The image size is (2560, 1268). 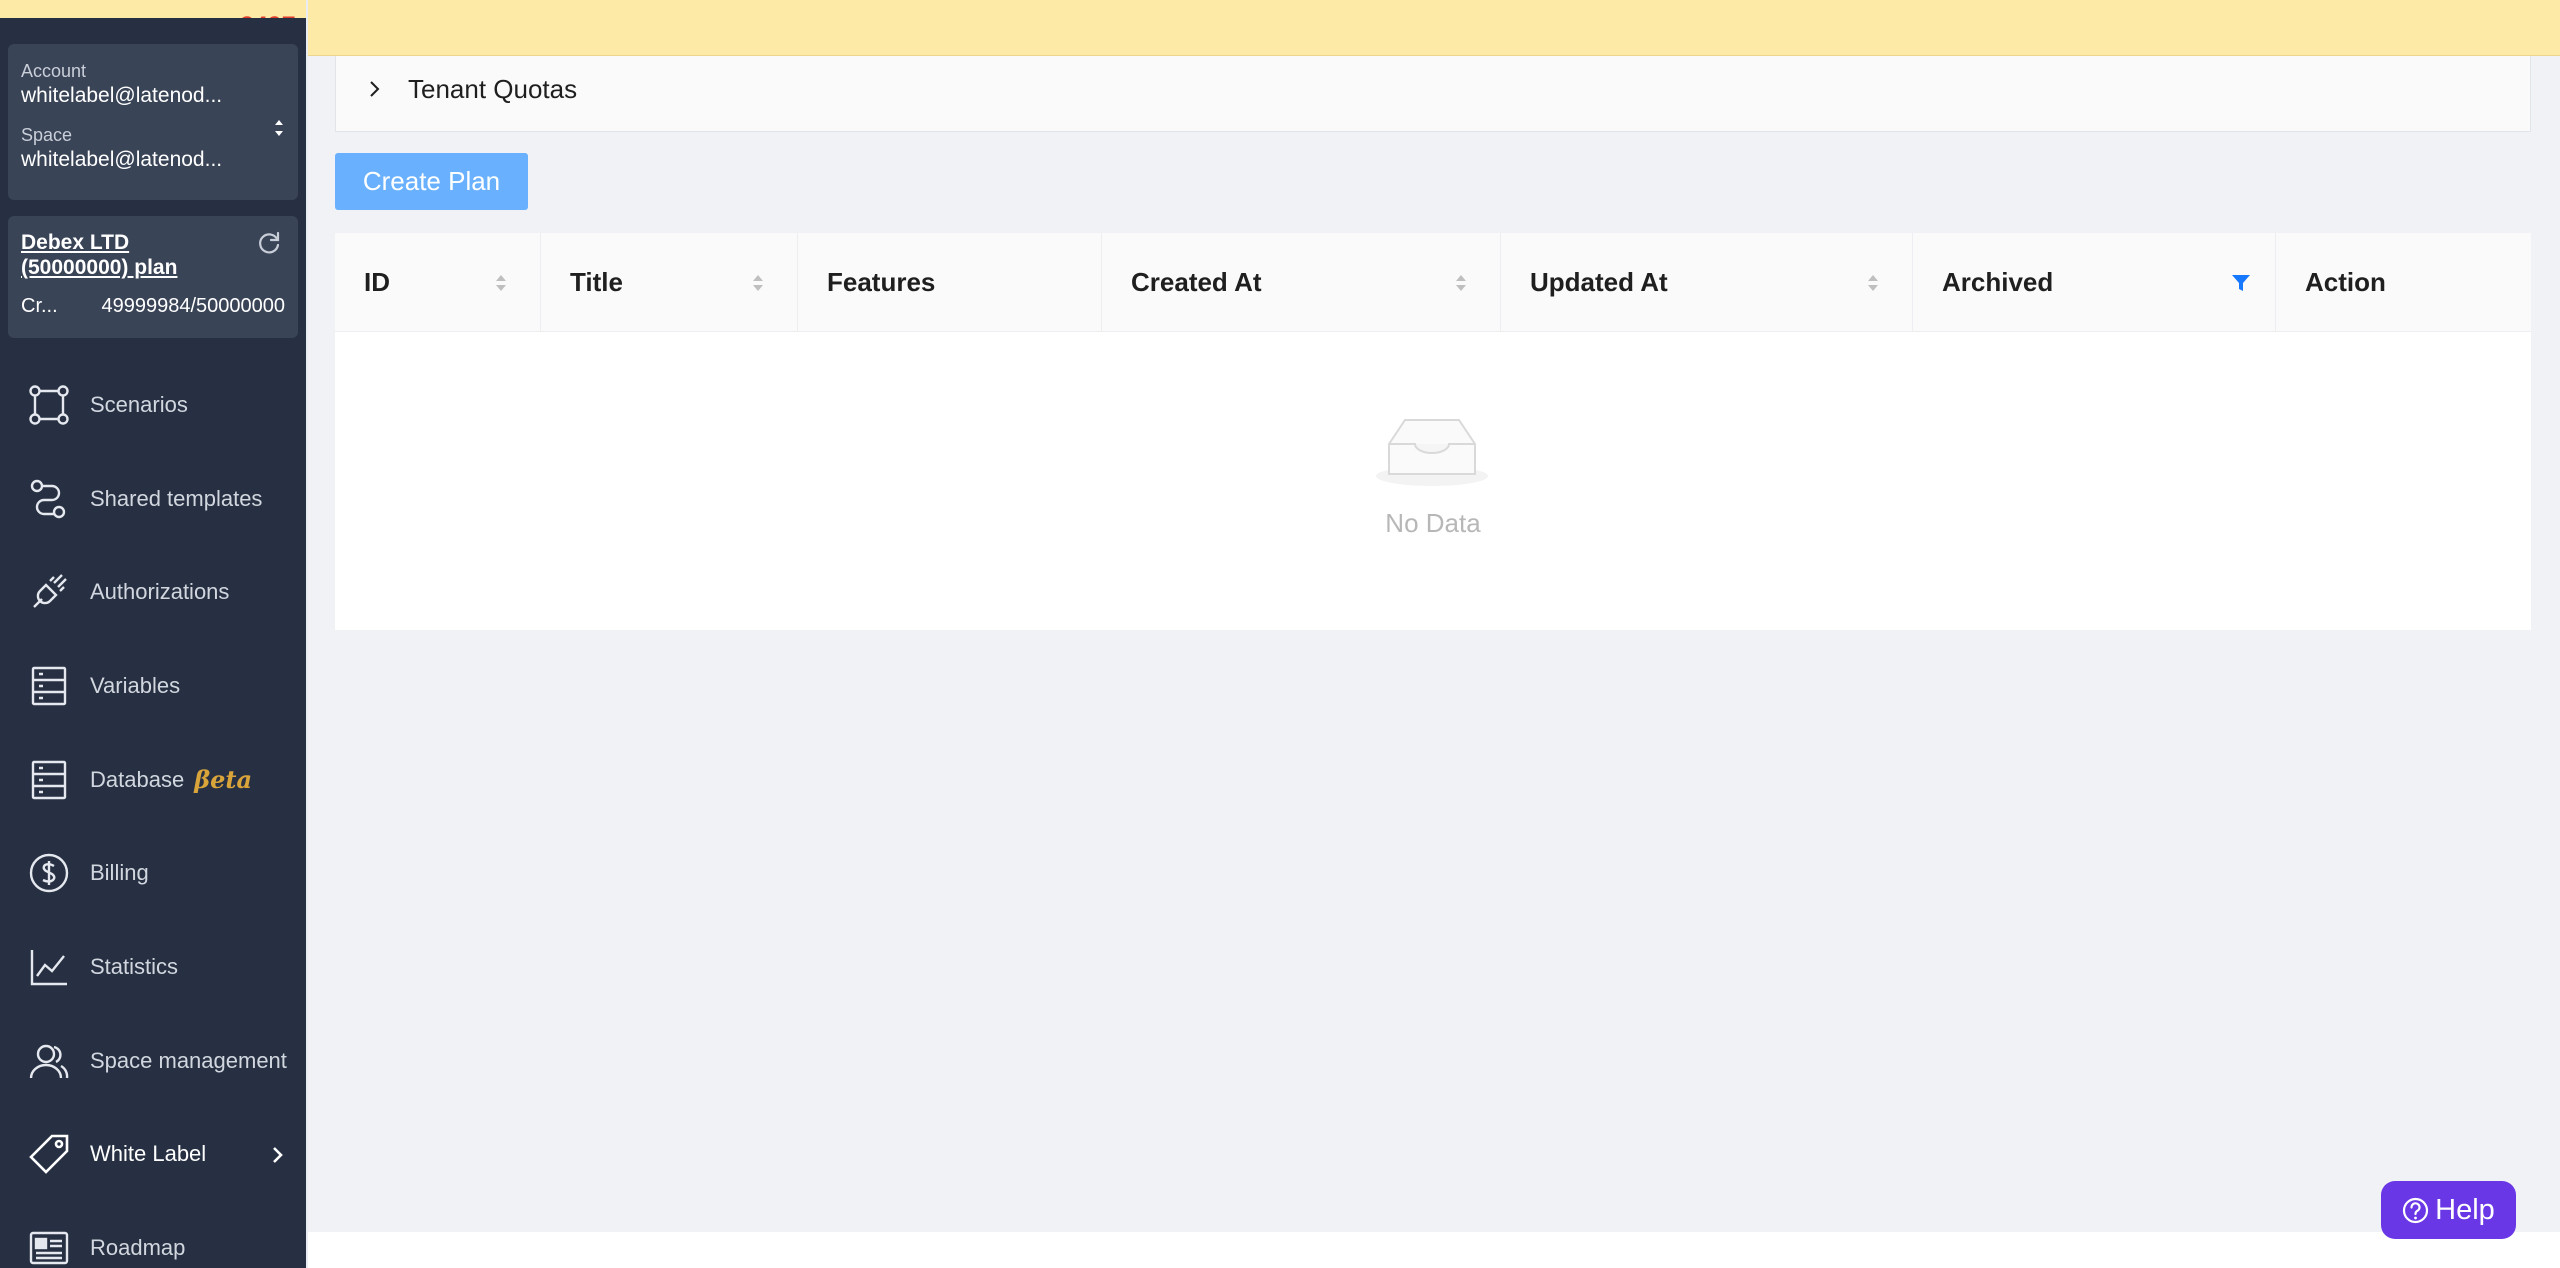 What do you see at coordinates (49, 405) in the screenshot?
I see `scenarios-icon` at bounding box center [49, 405].